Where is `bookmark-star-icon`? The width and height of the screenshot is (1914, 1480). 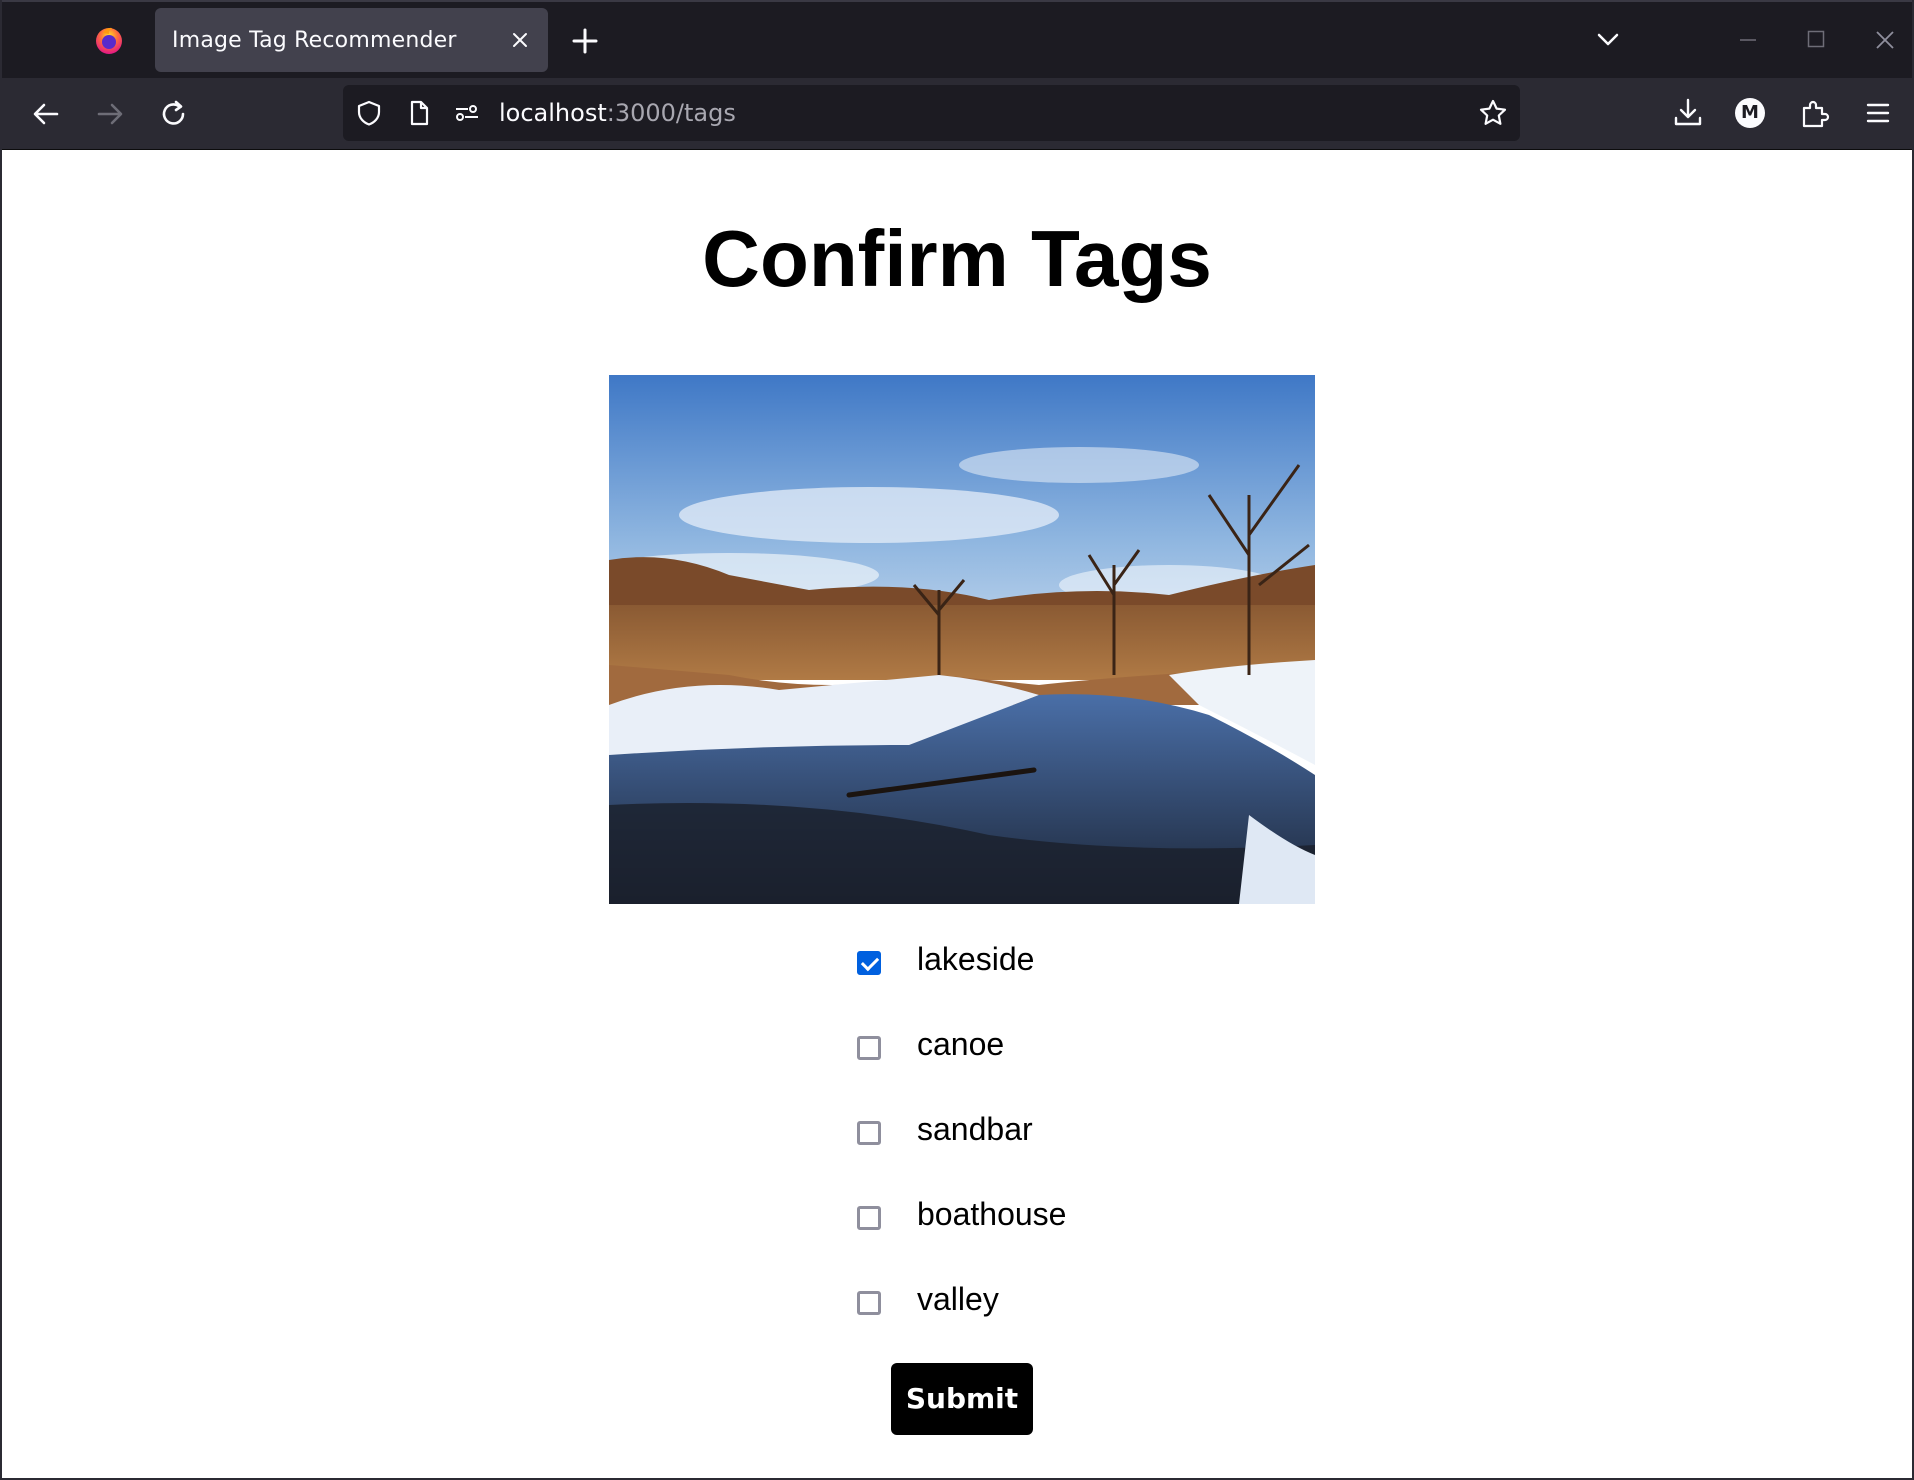
bookmark-star-icon is located at coordinates (1493, 113).